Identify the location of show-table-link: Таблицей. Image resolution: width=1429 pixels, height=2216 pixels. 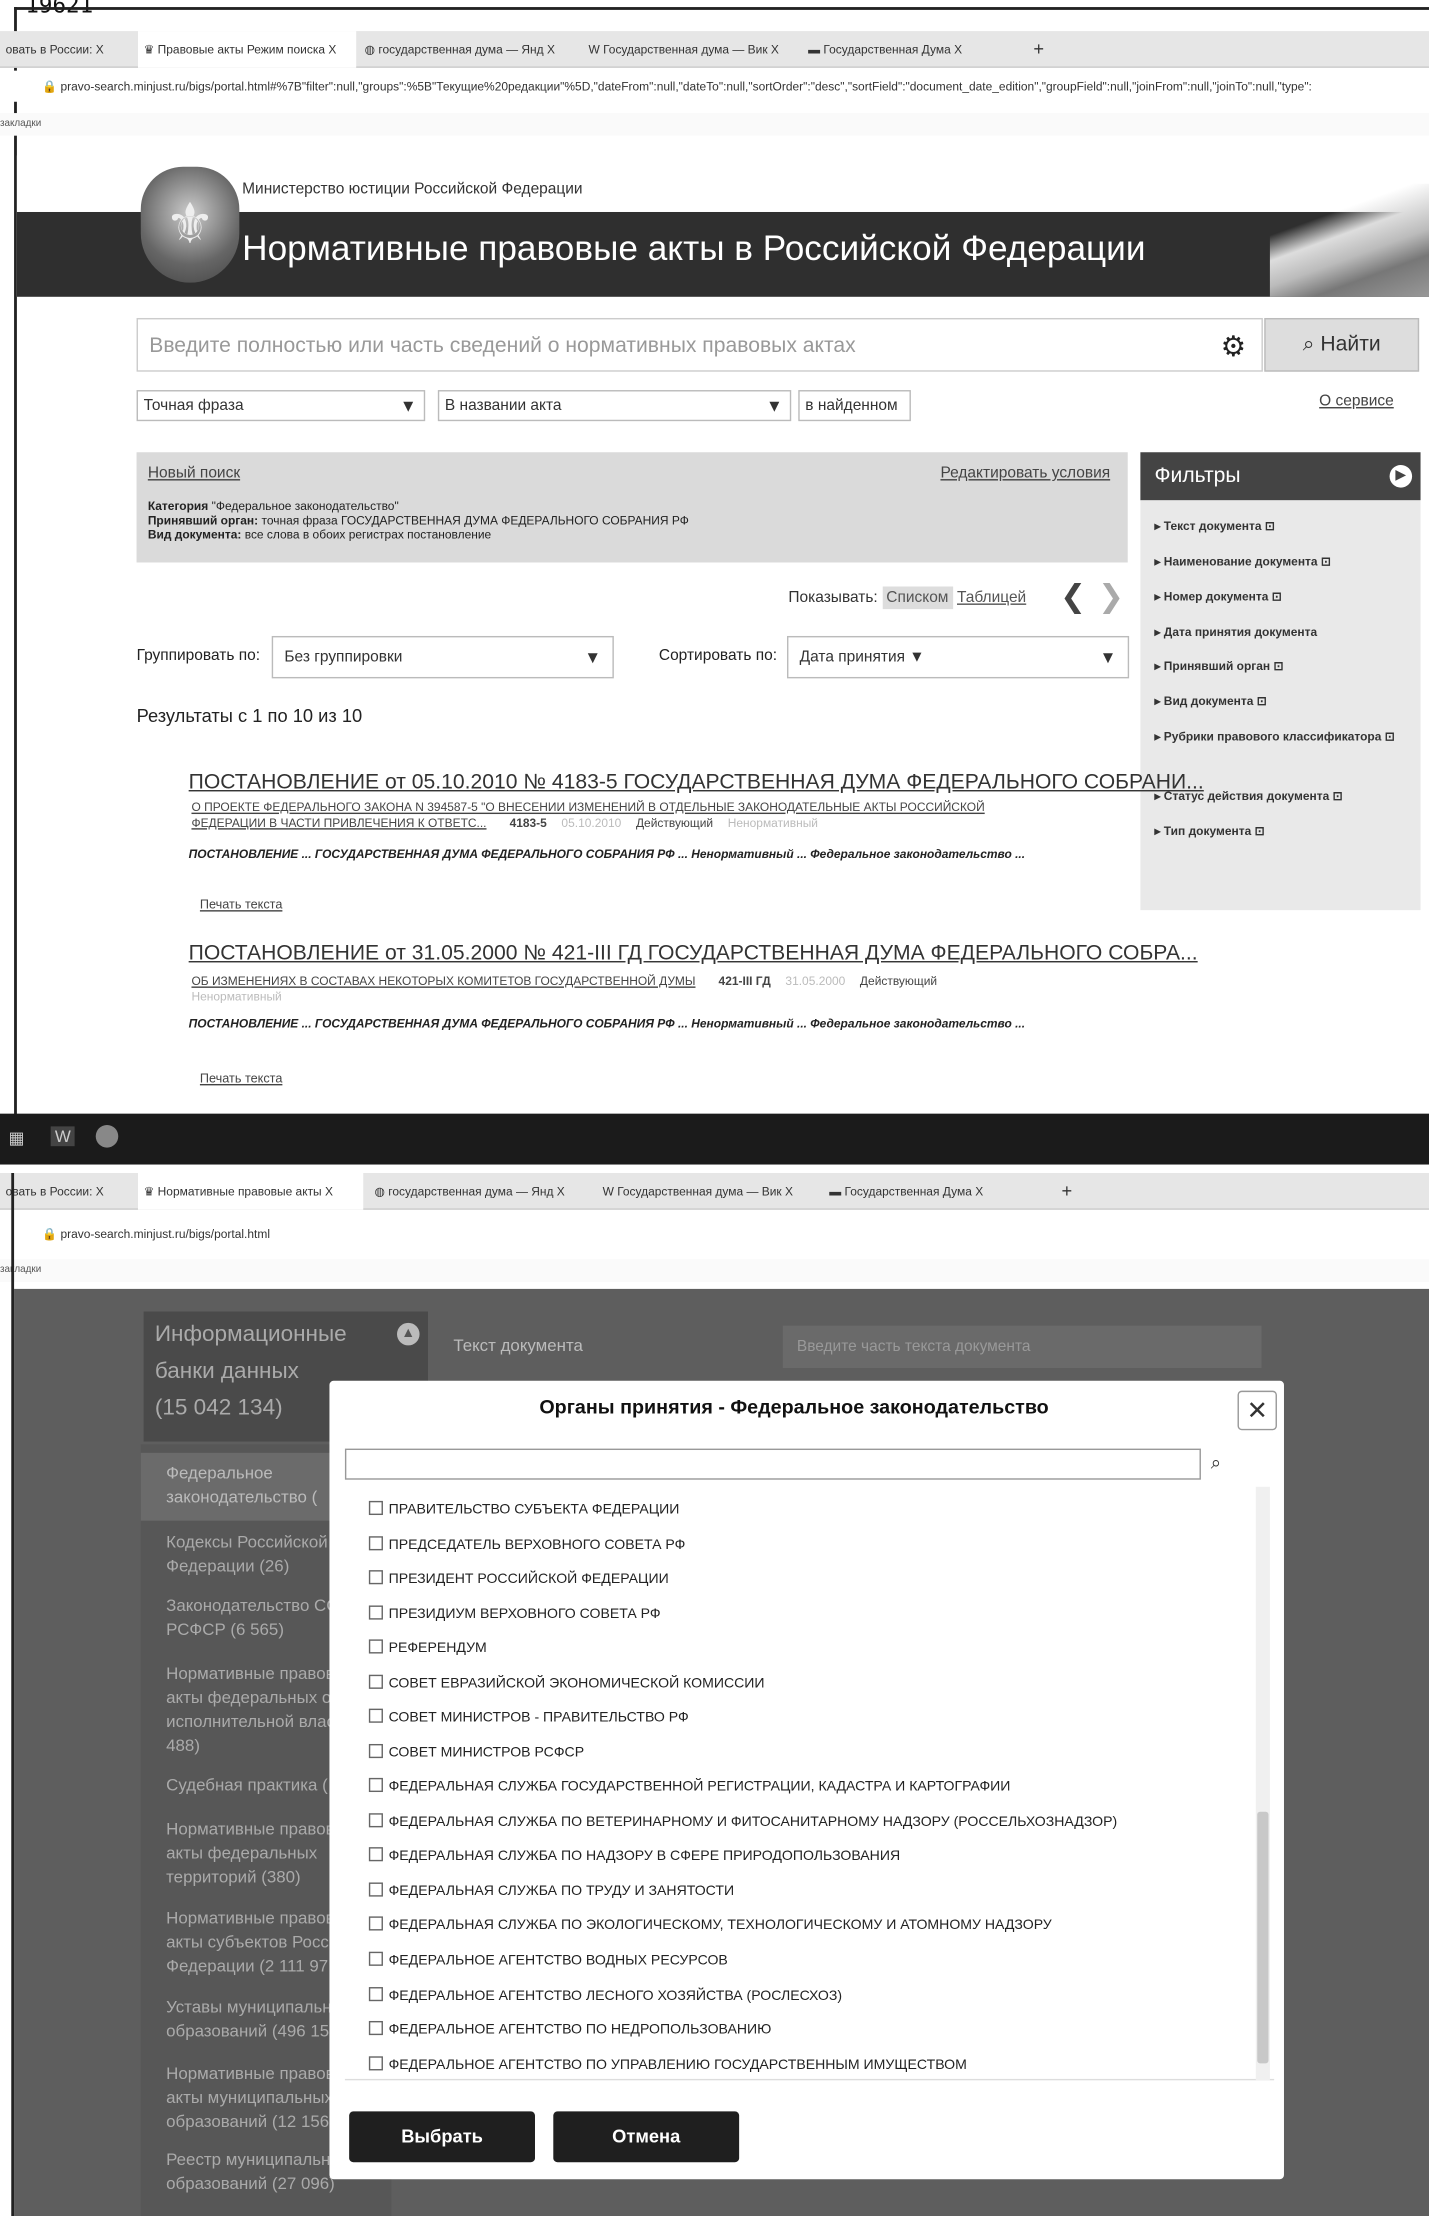
(991, 597).